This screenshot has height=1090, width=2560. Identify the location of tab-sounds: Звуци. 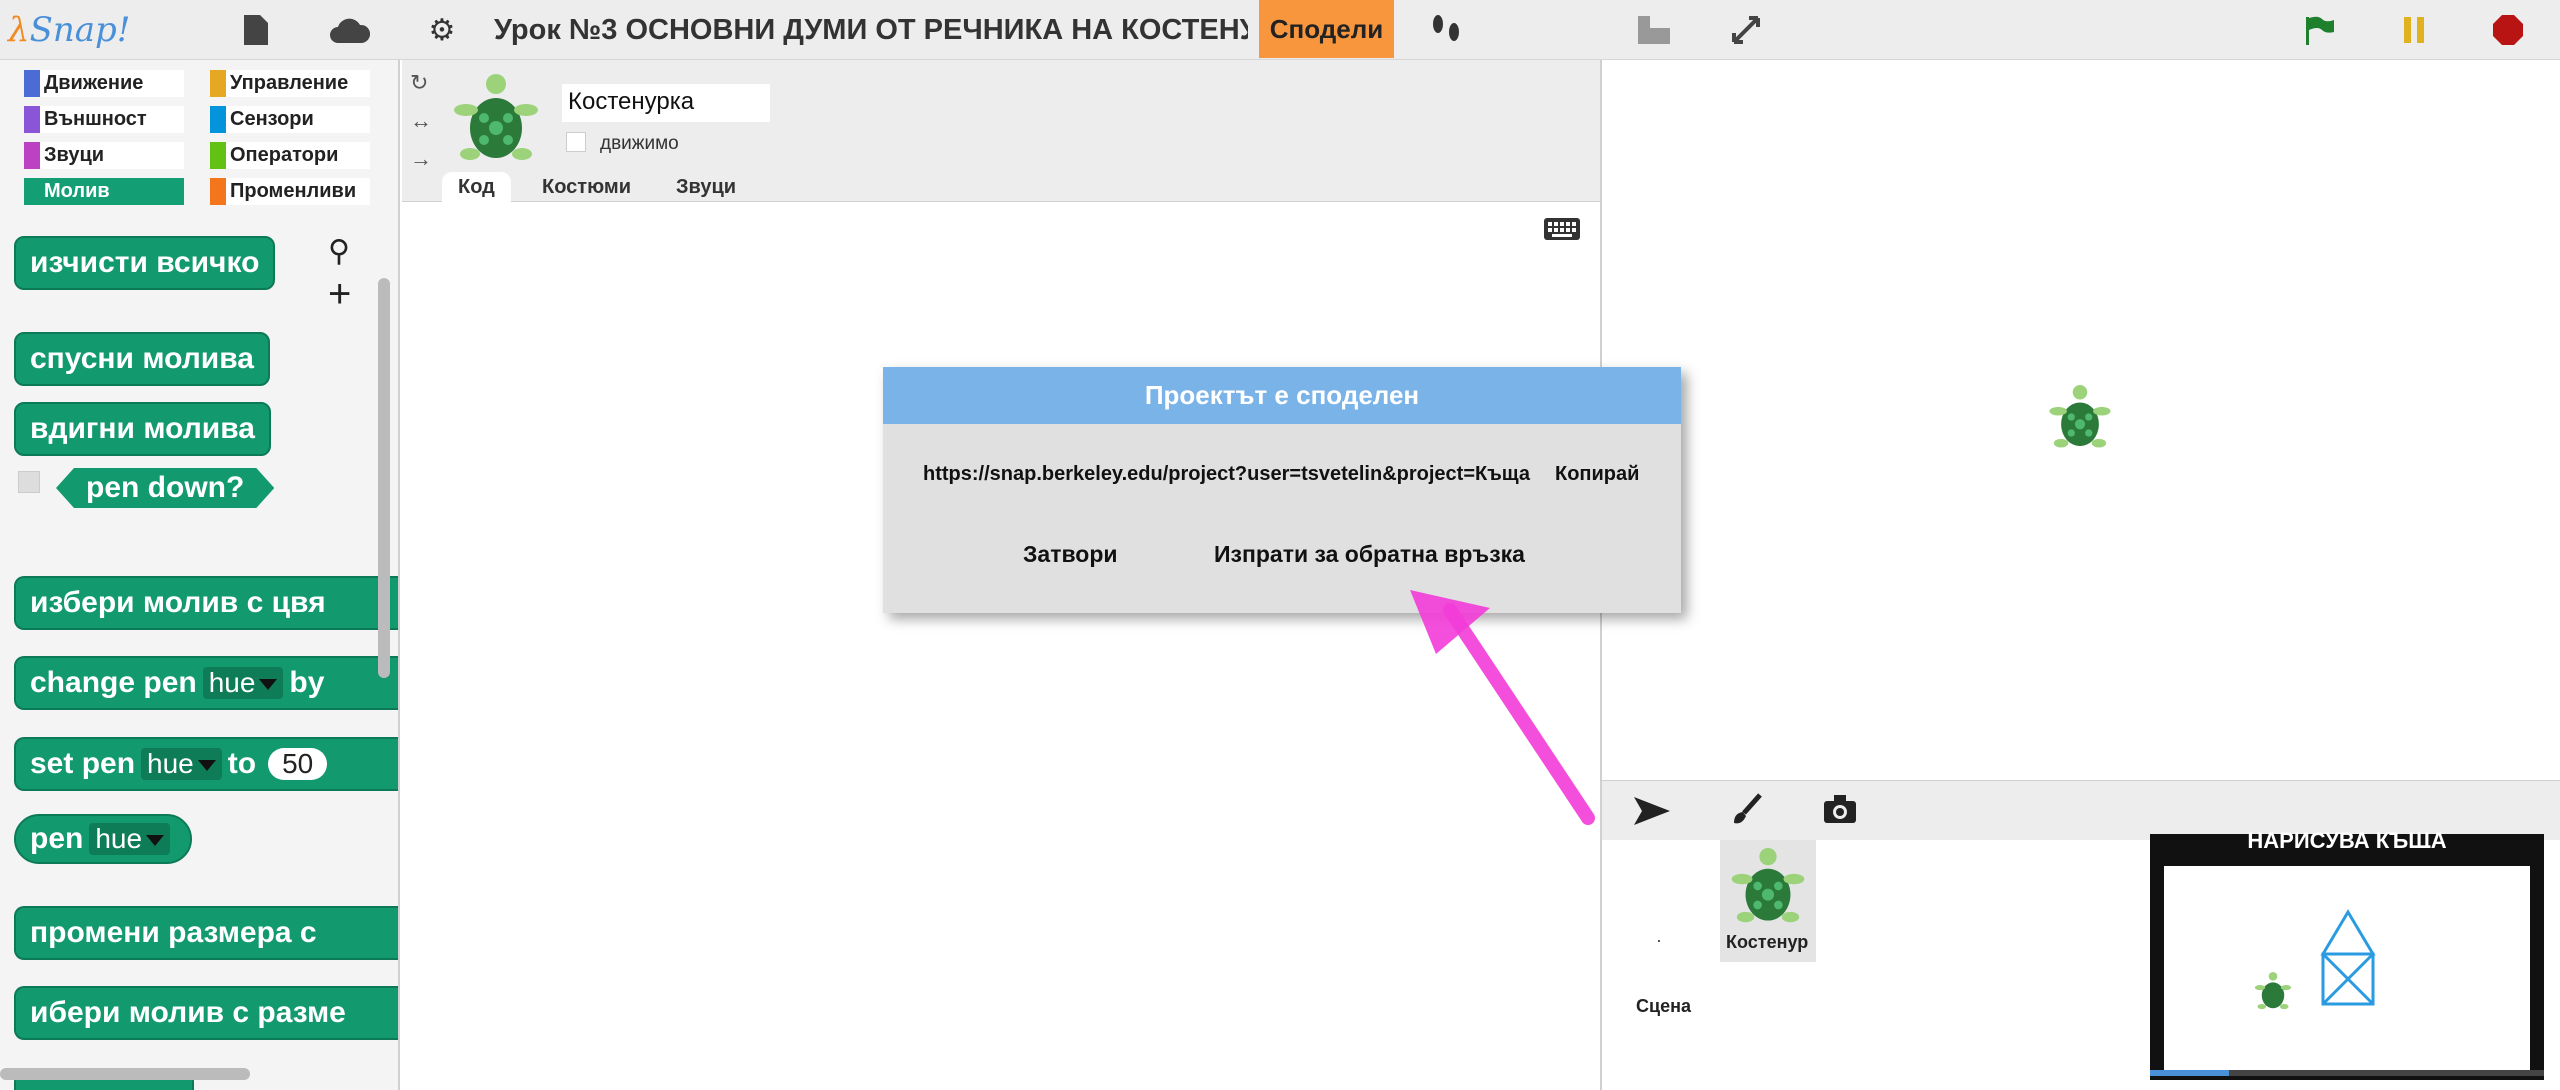
(706, 187).